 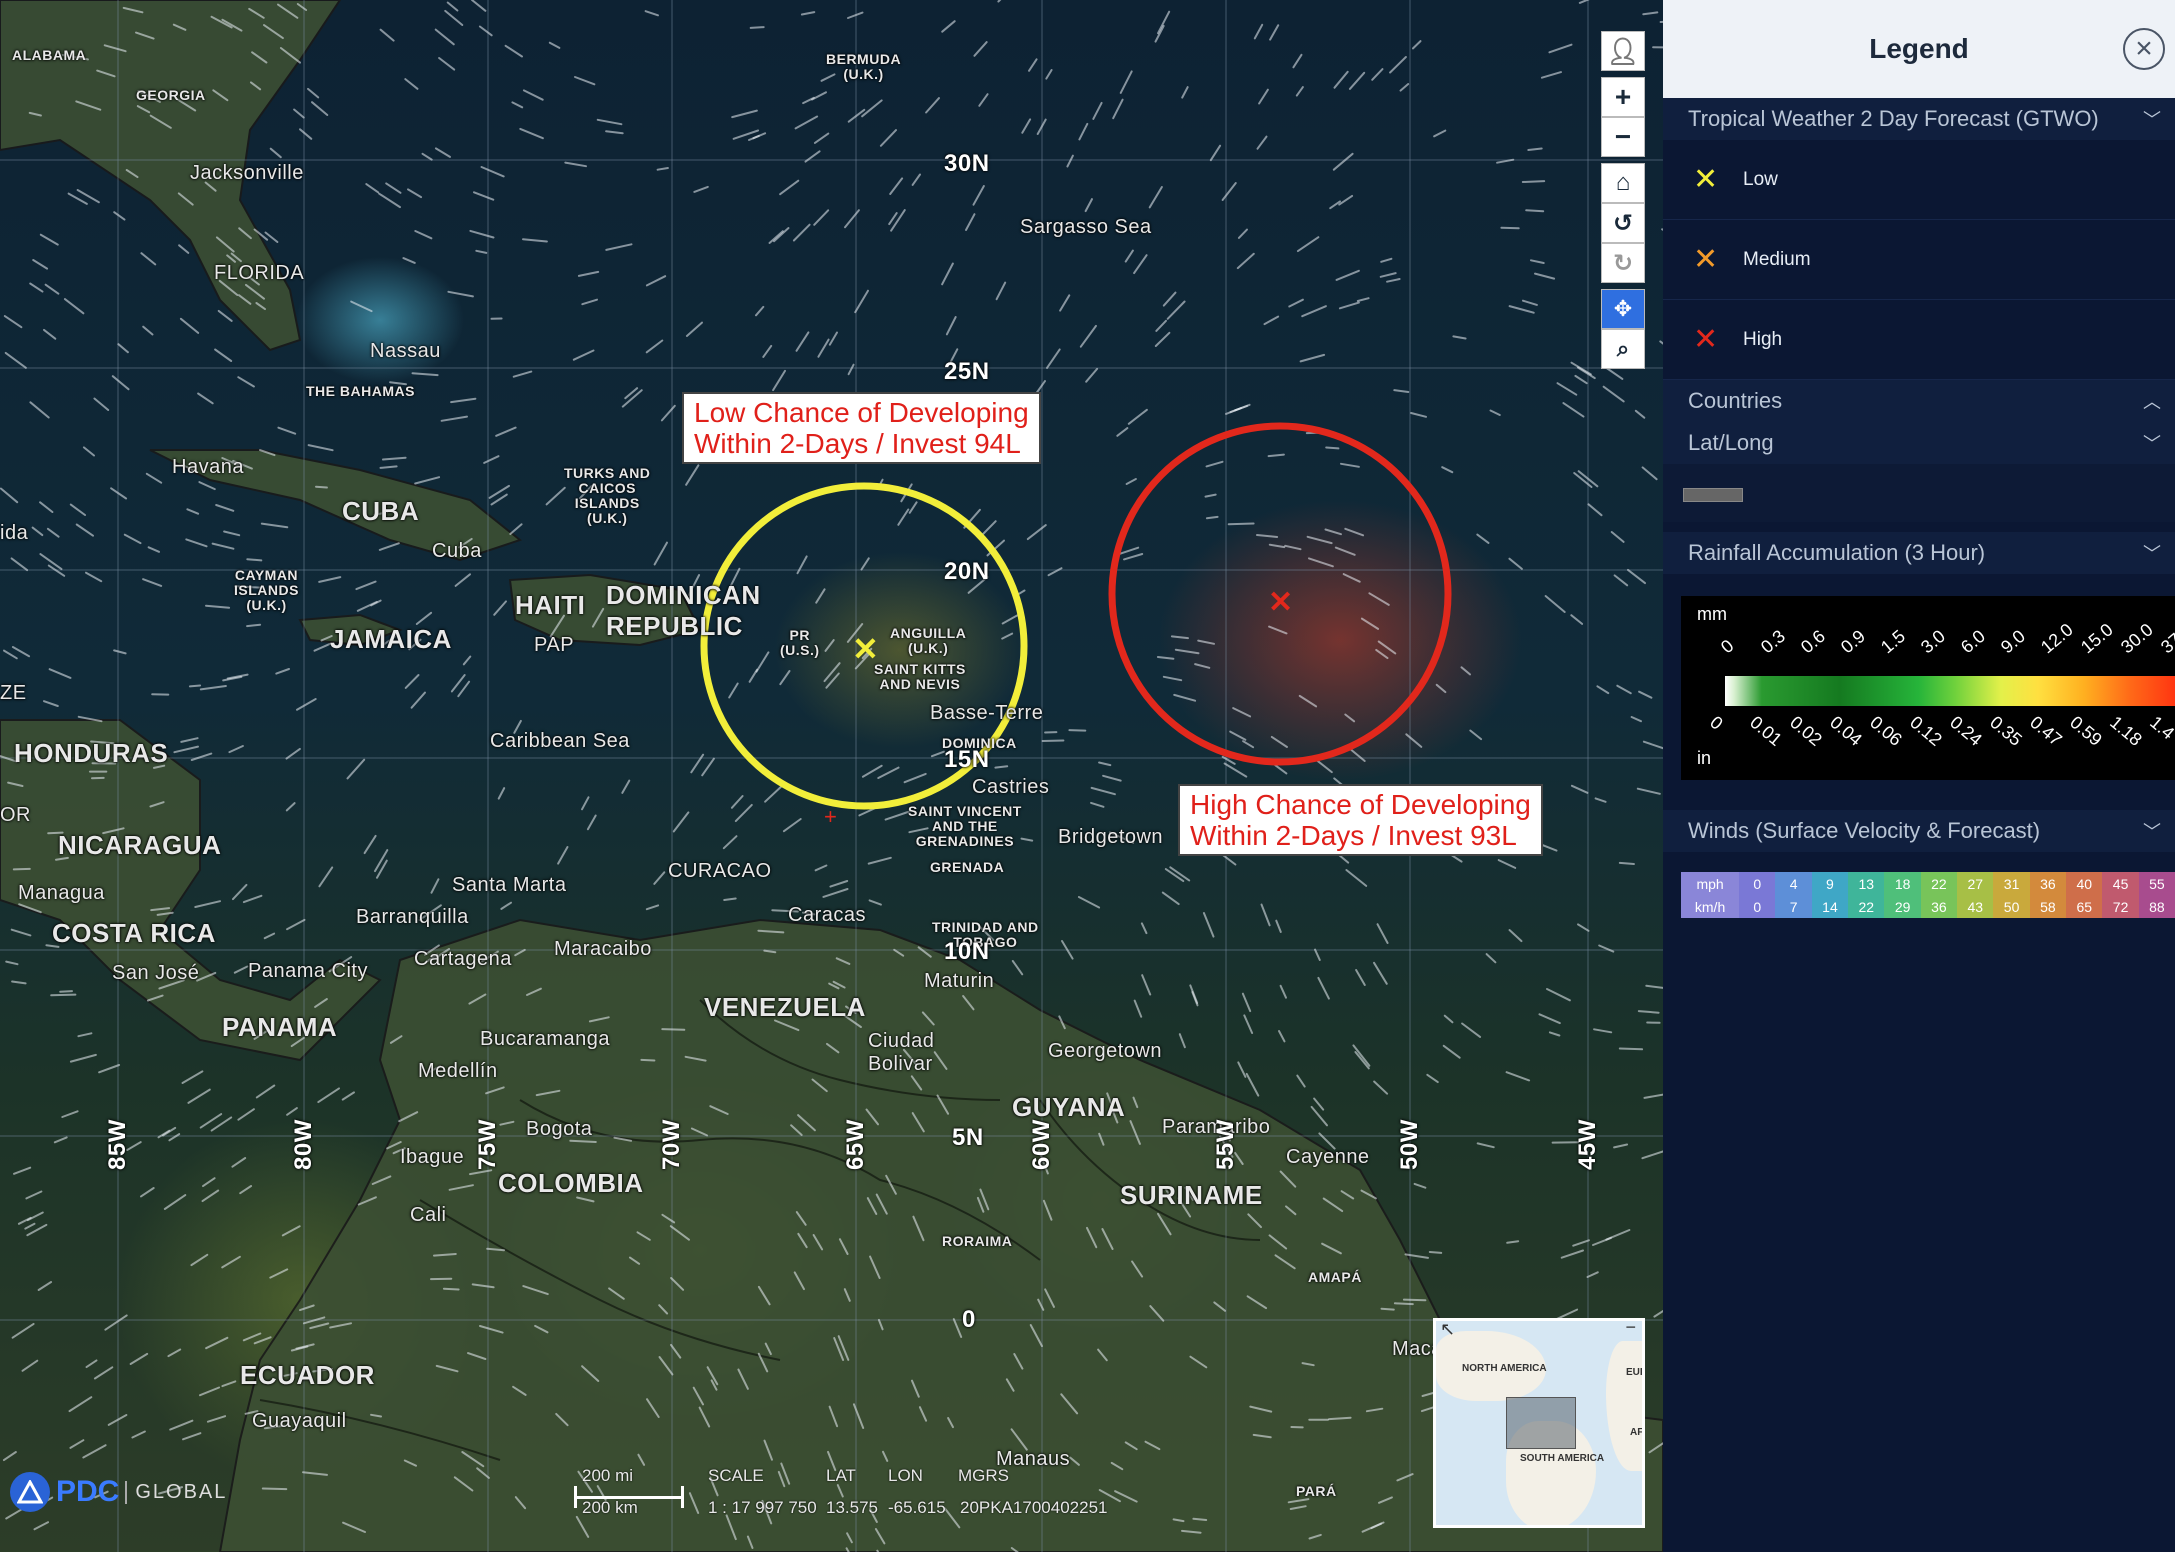 What do you see at coordinates (967, 163) in the screenshot?
I see `latitude-label: 30N` at bounding box center [967, 163].